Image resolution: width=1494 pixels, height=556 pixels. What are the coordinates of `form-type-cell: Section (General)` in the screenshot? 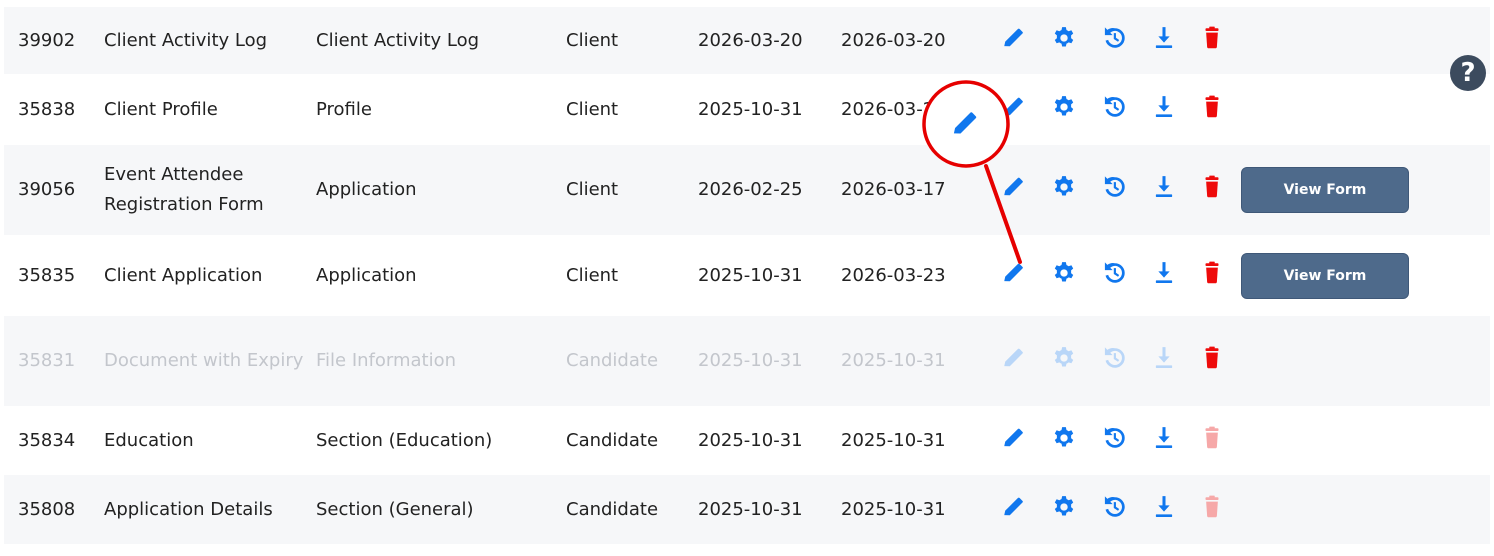 It's located at (395, 509).